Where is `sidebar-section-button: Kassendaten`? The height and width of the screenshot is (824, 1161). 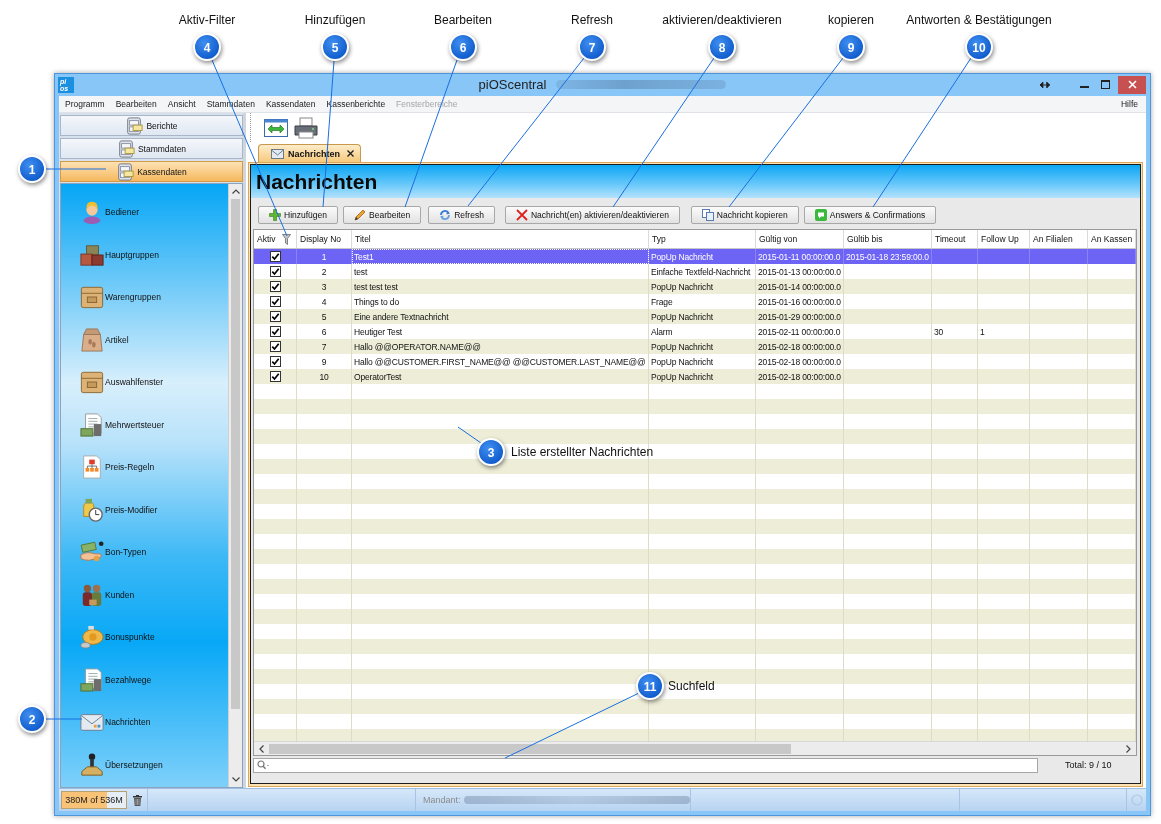
sidebar-section-button: Kassendaten is located at coordinates (151, 171).